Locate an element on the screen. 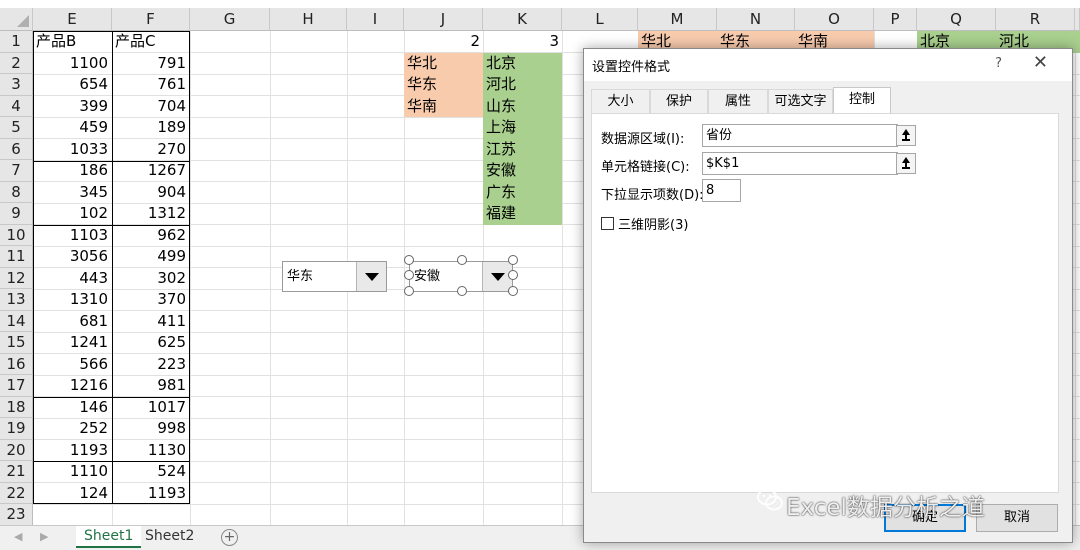 The width and height of the screenshot is (1080, 550). cell-f4: 704 is located at coordinates (150, 107).